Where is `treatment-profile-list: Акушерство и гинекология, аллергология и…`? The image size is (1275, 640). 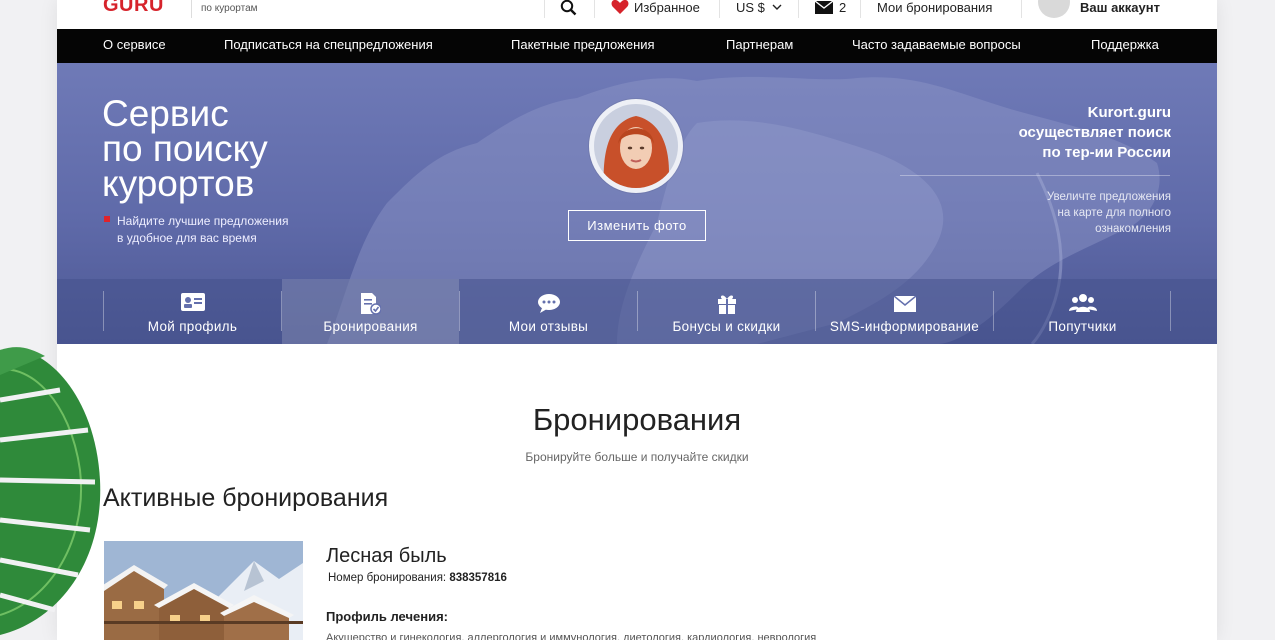 treatment-profile-list: Акушерство и гинекология, аллергология и… is located at coordinates (571, 636).